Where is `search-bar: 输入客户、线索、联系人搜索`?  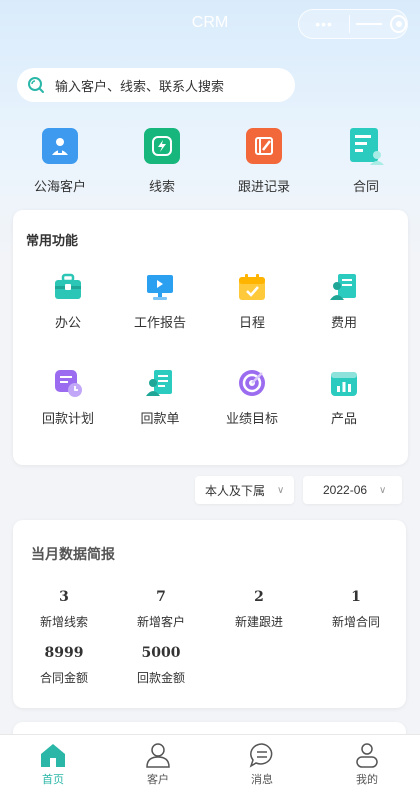
search-bar: 输入客户、线索、联系人搜索 is located at coordinates (156, 85).